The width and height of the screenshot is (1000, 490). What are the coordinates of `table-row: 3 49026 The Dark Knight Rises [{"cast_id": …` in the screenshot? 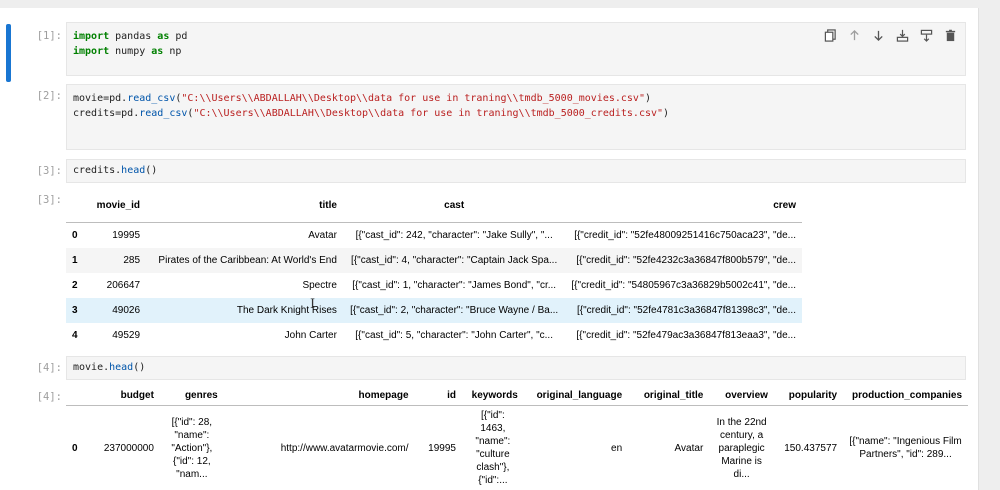 It's located at (434, 310).